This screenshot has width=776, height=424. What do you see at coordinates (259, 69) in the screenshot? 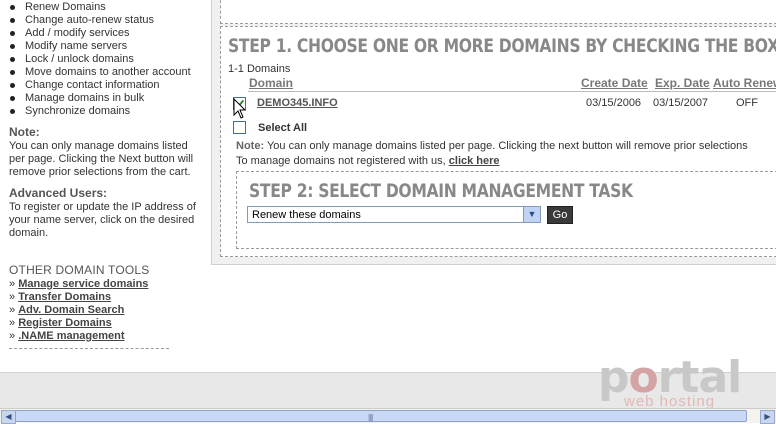
I see `domain-count: 1-1 Domains` at bounding box center [259, 69].